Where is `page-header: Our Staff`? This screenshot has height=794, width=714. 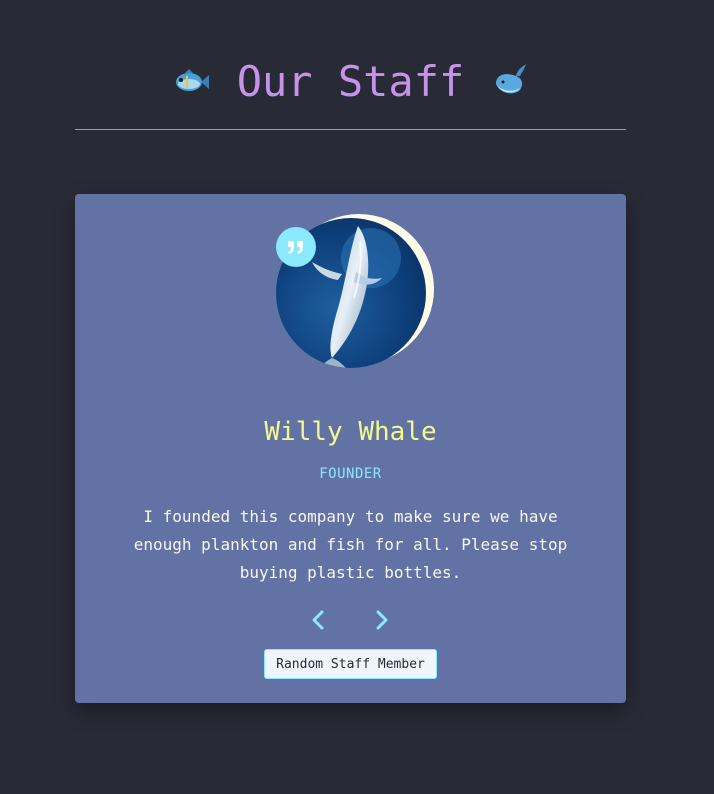
page-header: Our Staff is located at coordinates (350, 65).